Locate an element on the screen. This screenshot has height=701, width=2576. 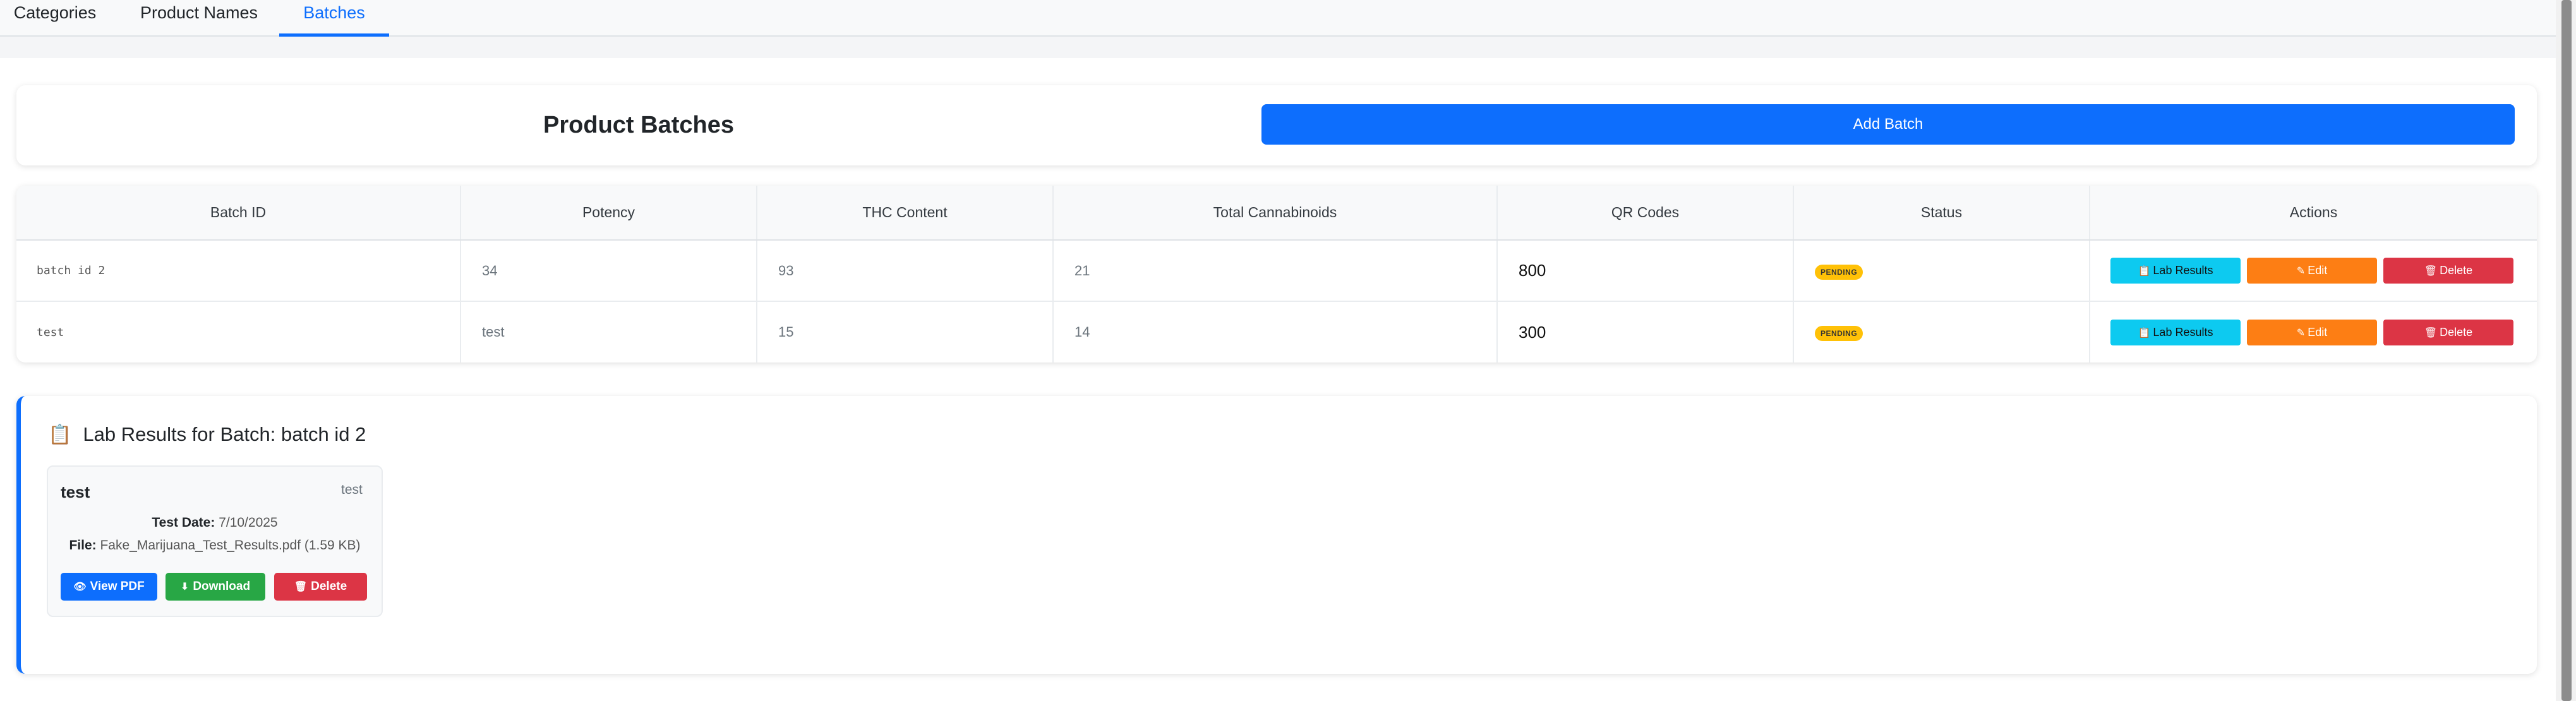
potency-cell: test is located at coordinates (608, 331).